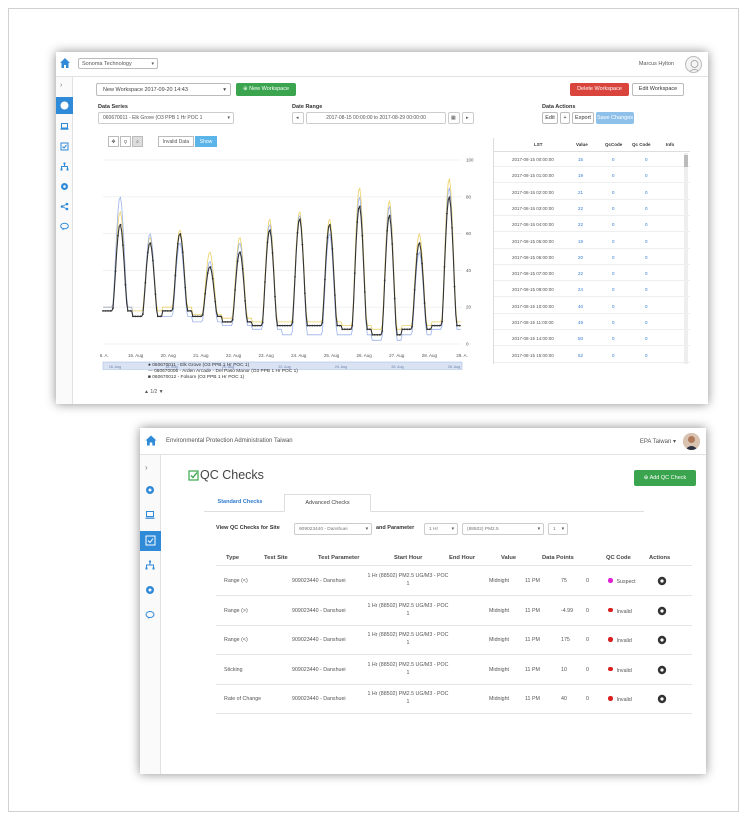  Describe the element at coordinates (150, 515) in the screenshot. I see `laptop-icon` at that location.